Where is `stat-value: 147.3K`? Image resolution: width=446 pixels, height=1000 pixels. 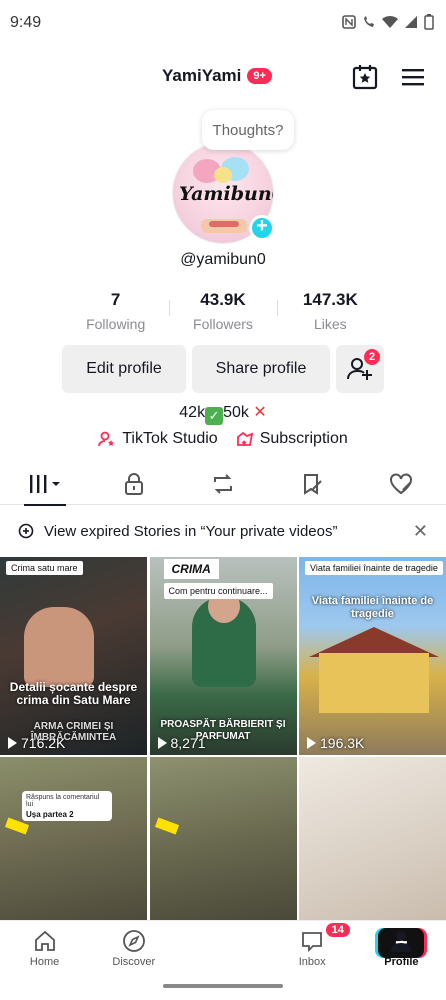 stat-value: 147.3K is located at coordinates (330, 299).